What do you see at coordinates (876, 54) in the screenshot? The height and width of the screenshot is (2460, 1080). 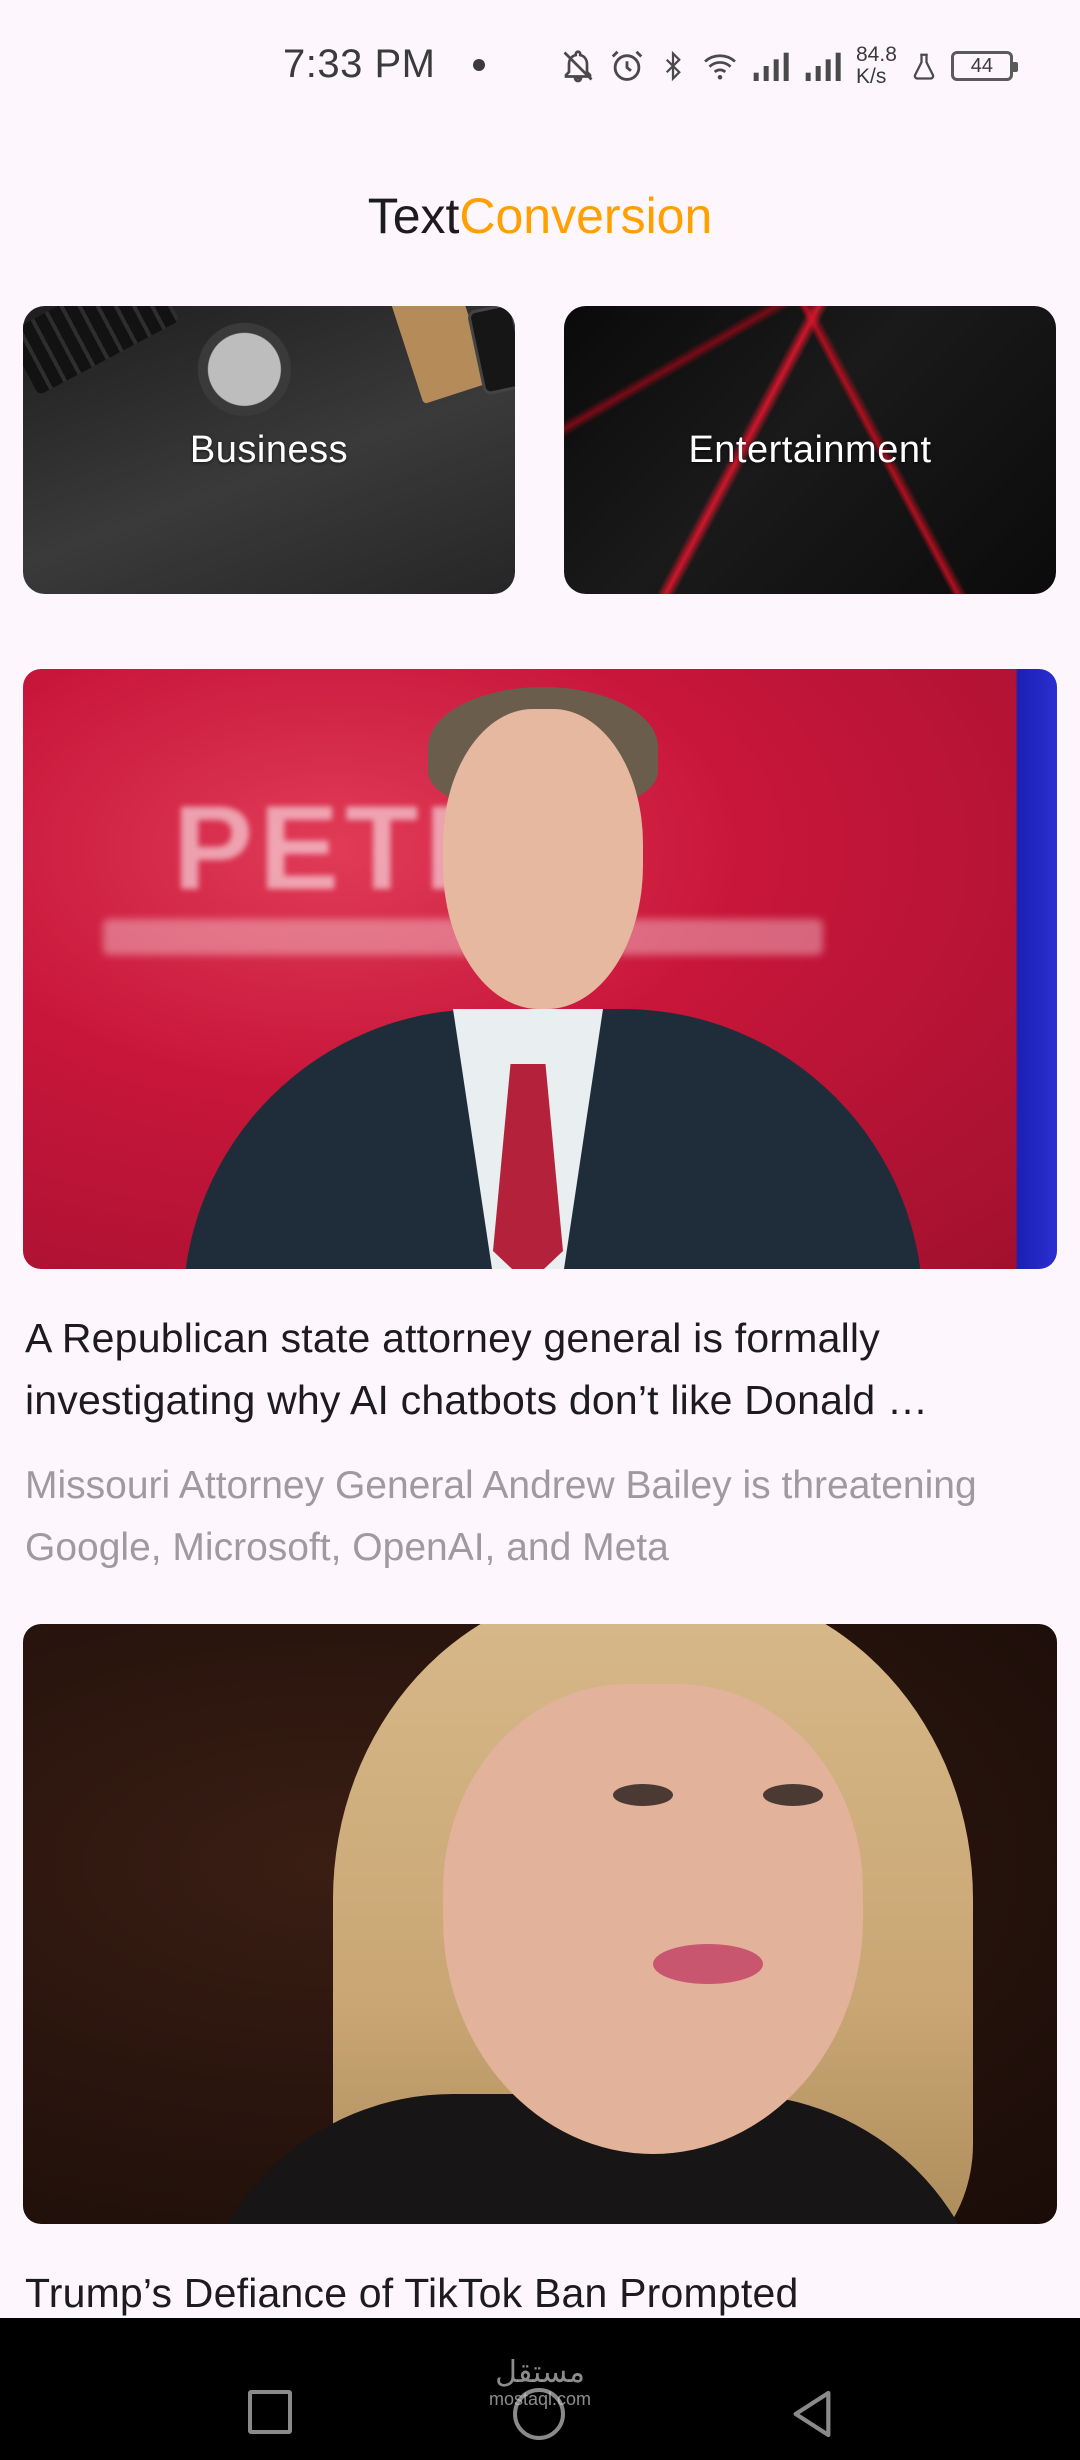 I see `network-speed-value: 84.8` at bounding box center [876, 54].